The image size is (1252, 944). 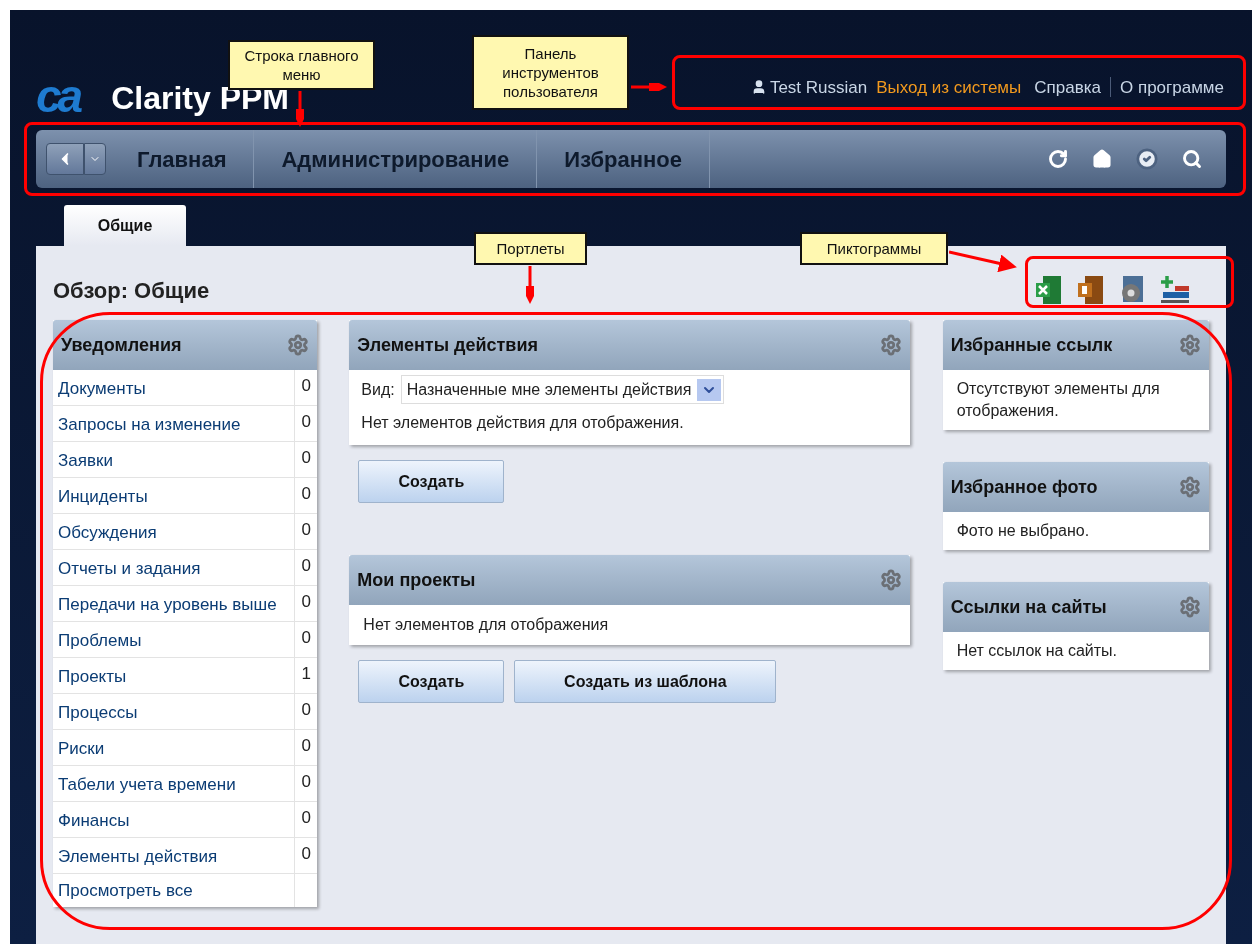 I want to click on notification-link: Элементы действия, so click(x=174, y=855).